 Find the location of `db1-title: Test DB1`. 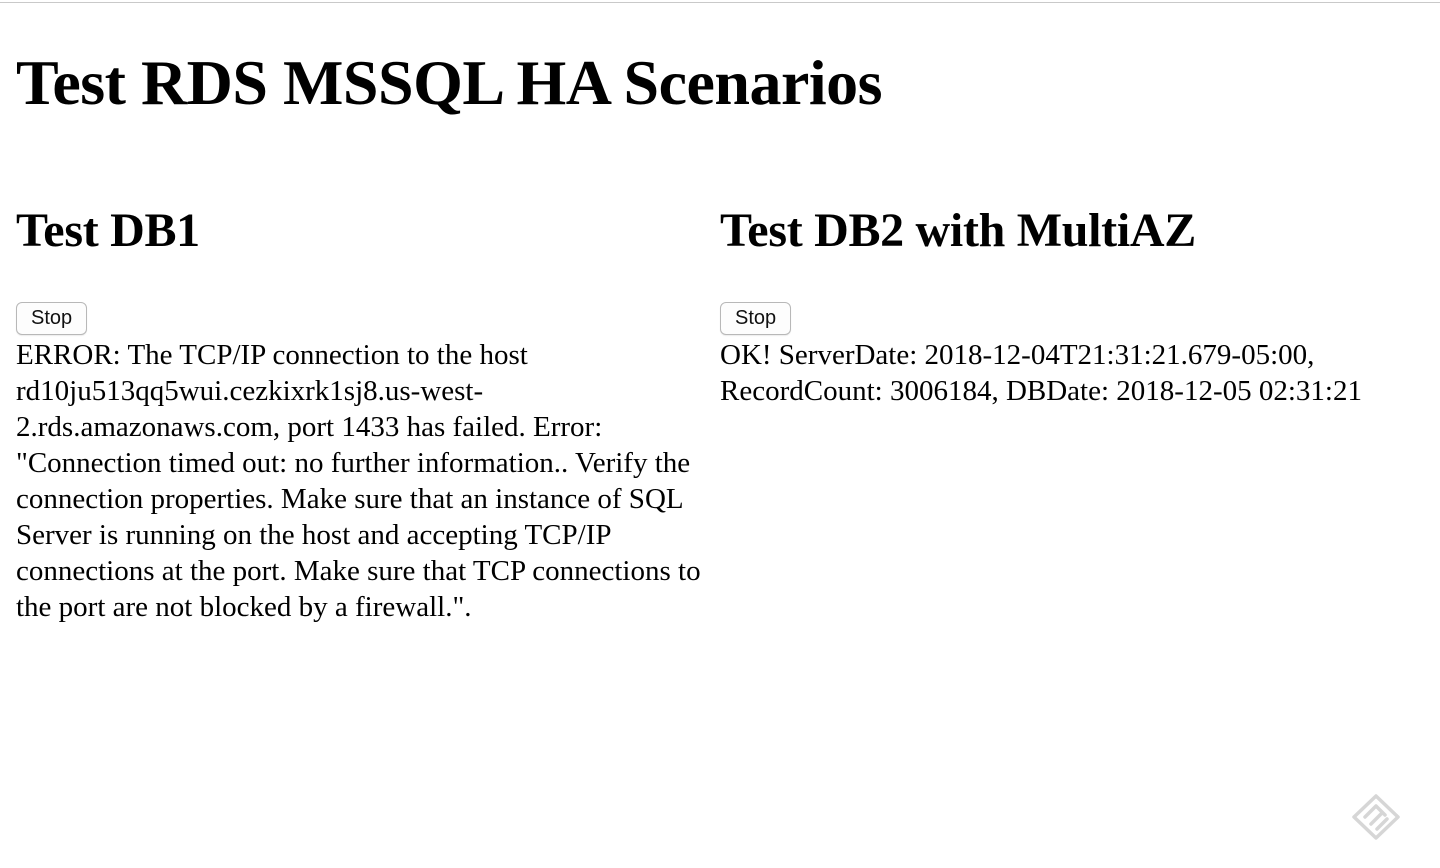

db1-title: Test DB1 is located at coordinates (108, 230).